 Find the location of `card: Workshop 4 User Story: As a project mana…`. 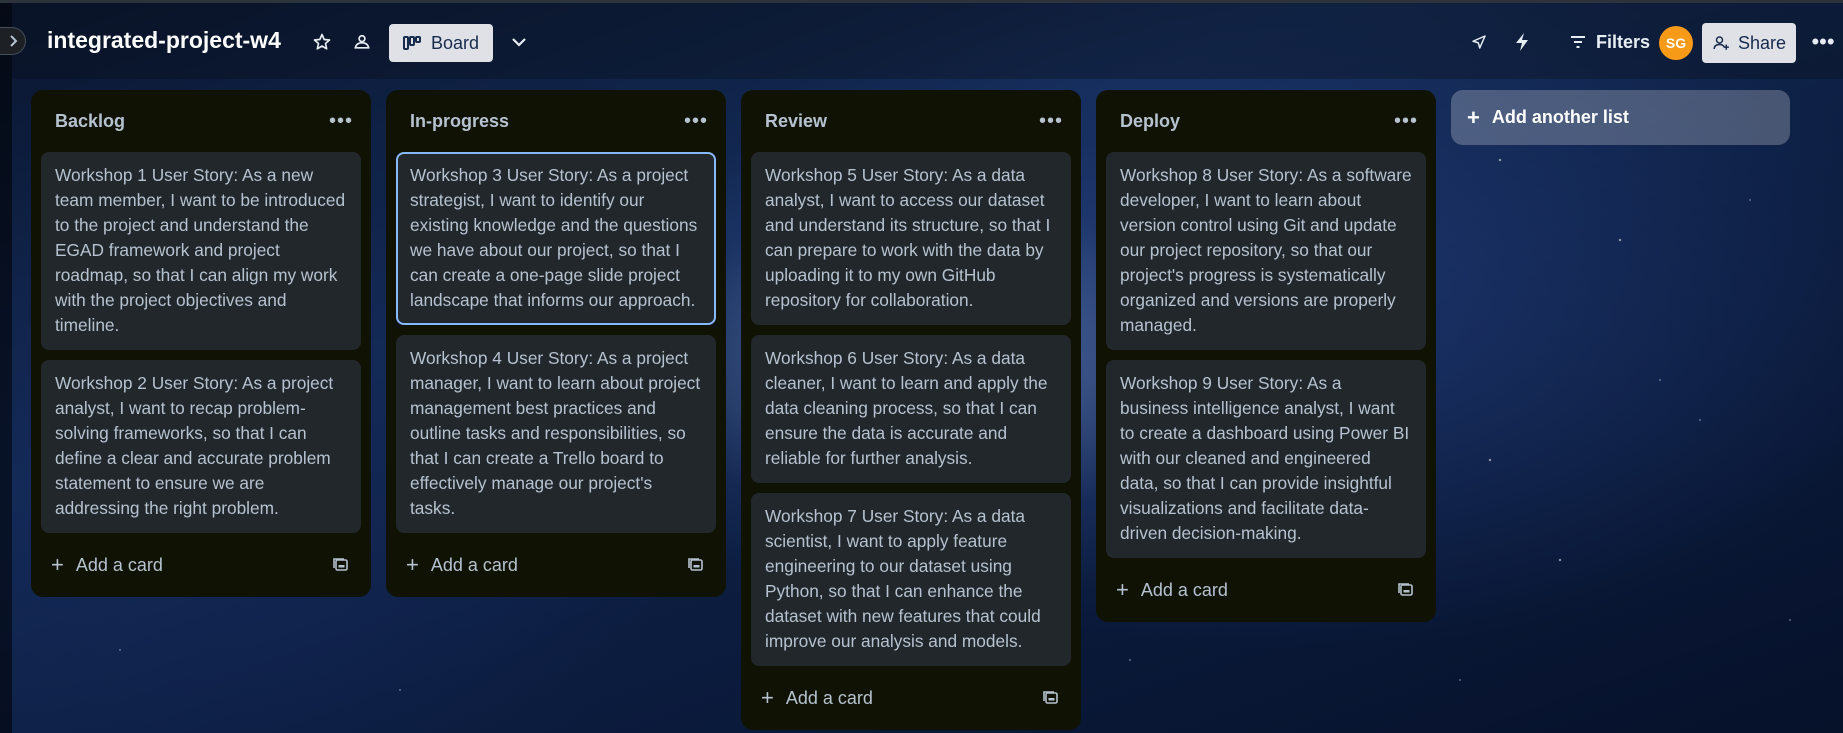

card: Workshop 4 User Story: As a project mana… is located at coordinates (556, 434).